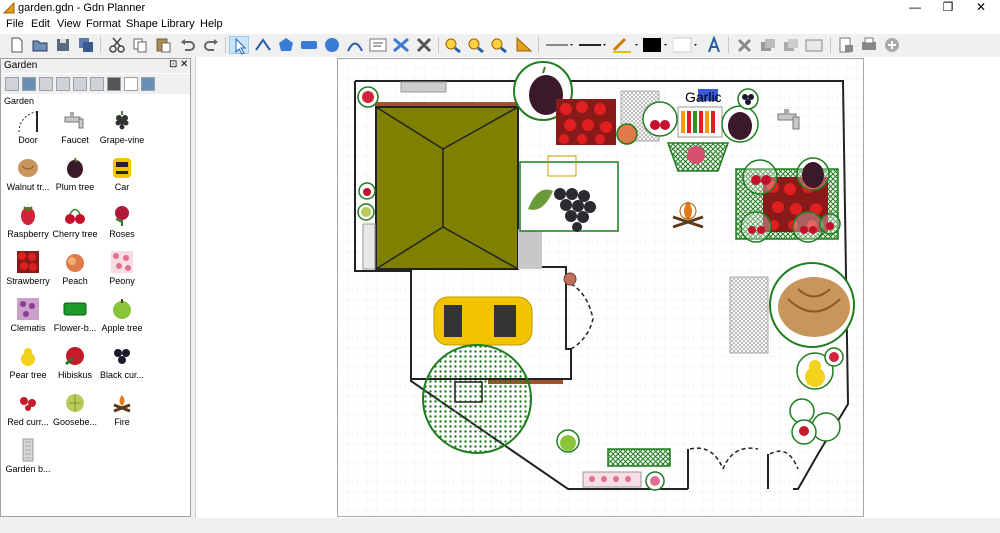 The width and height of the screenshot is (1000, 533). What do you see at coordinates (122, 271) in the screenshot?
I see `library-item-peony: Peony` at bounding box center [122, 271].